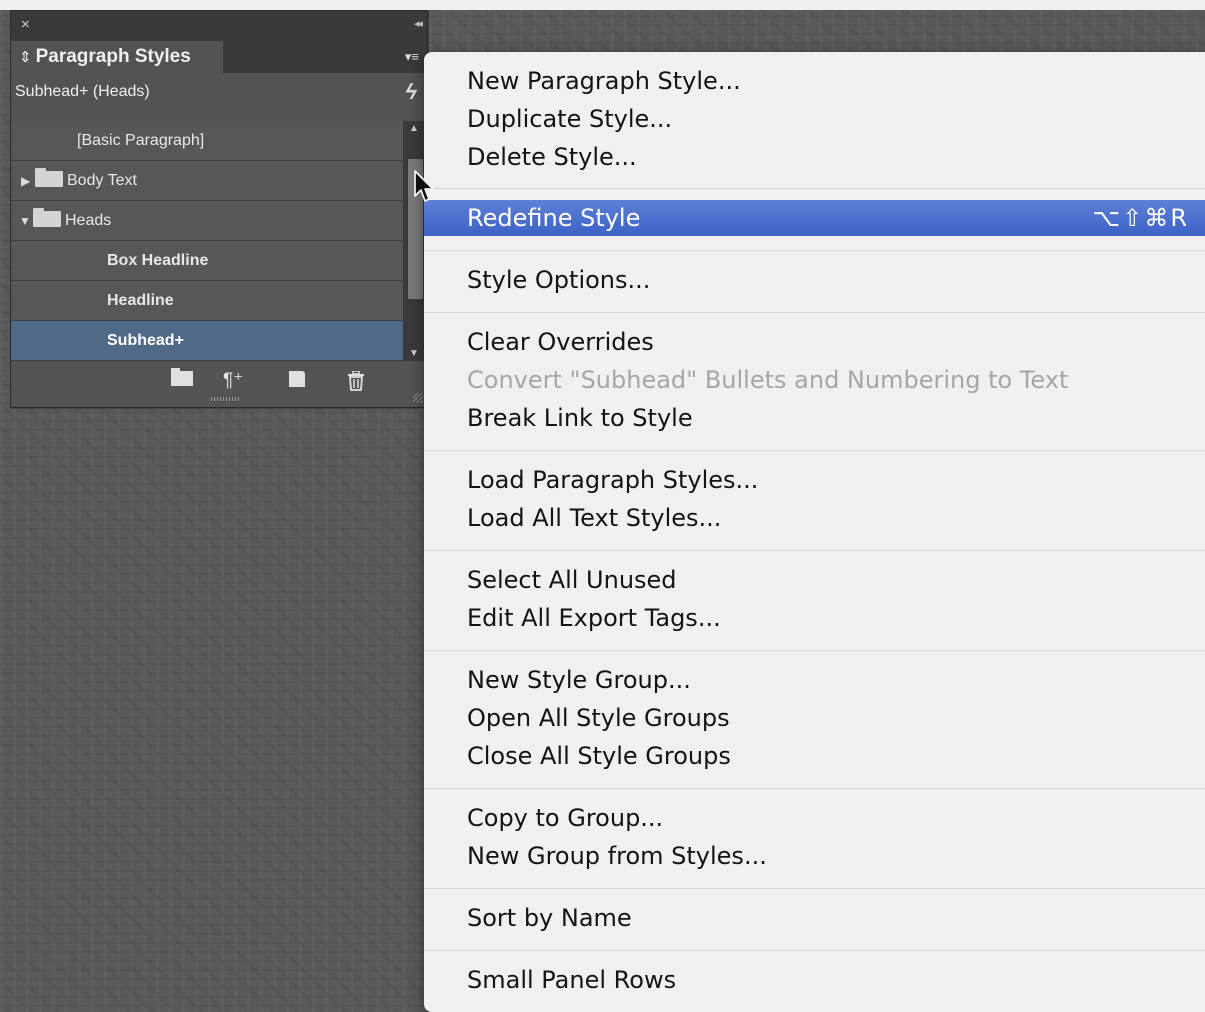 The width and height of the screenshot is (1205, 1012). What do you see at coordinates (25, 57) in the screenshot?
I see `tab-arrows-icon: ⇕` at bounding box center [25, 57].